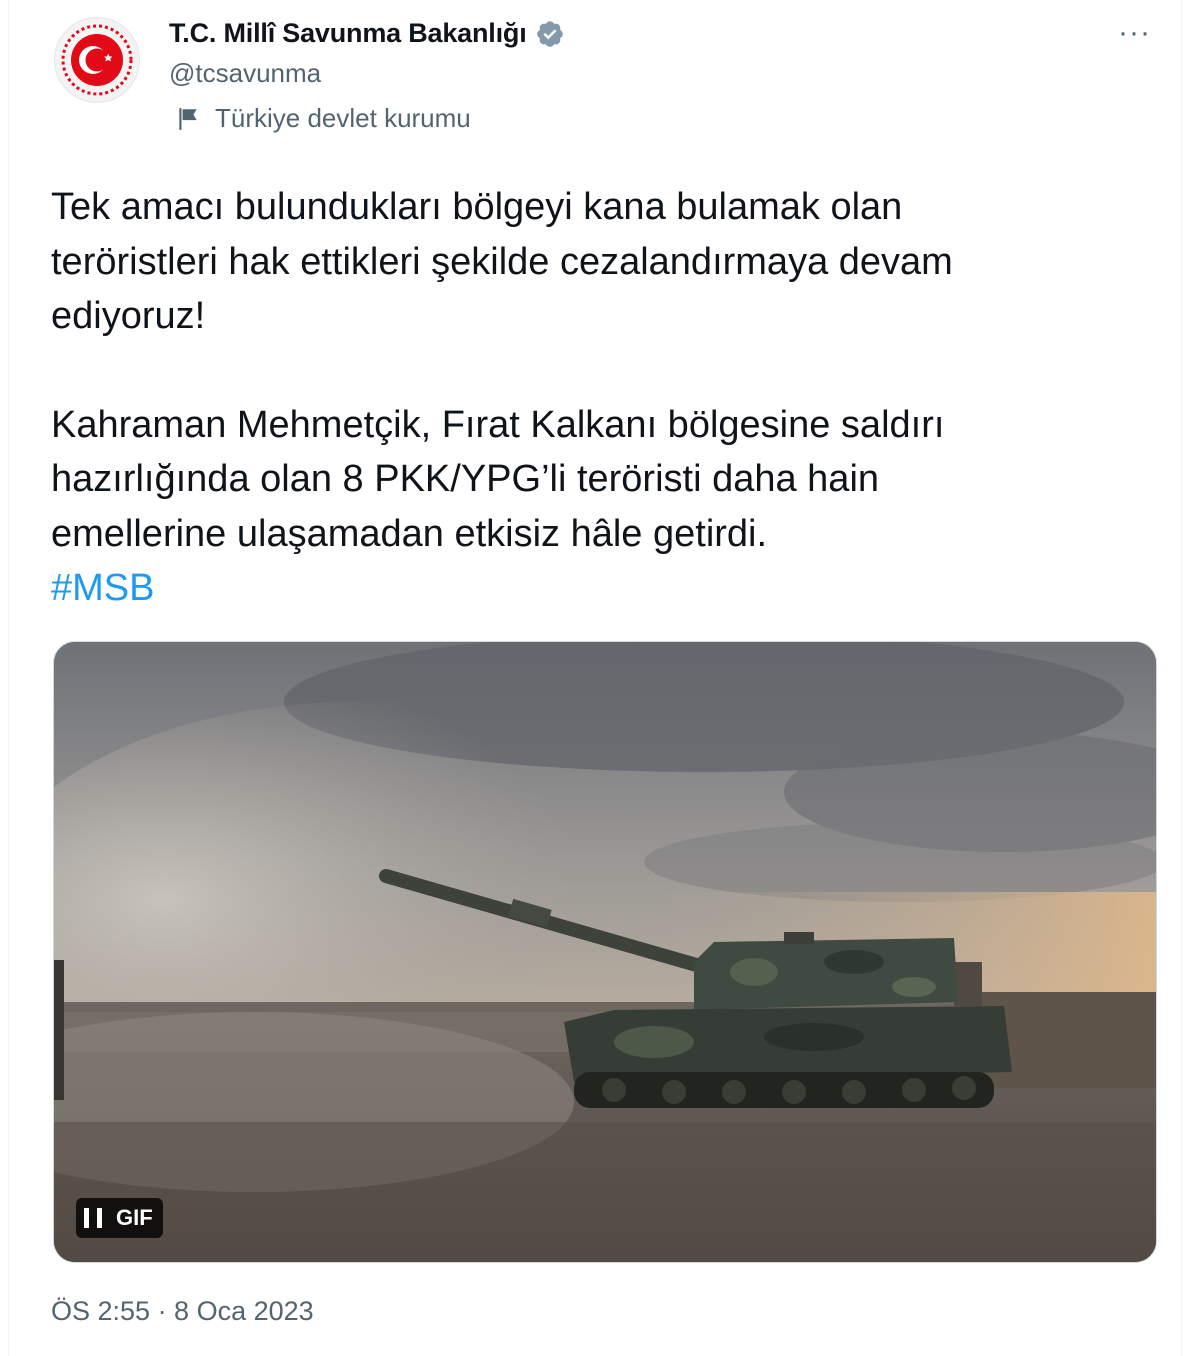 Image resolution: width=1200 pixels, height=1356 pixels. I want to click on crescent-star-emblem-icon, so click(97, 60).